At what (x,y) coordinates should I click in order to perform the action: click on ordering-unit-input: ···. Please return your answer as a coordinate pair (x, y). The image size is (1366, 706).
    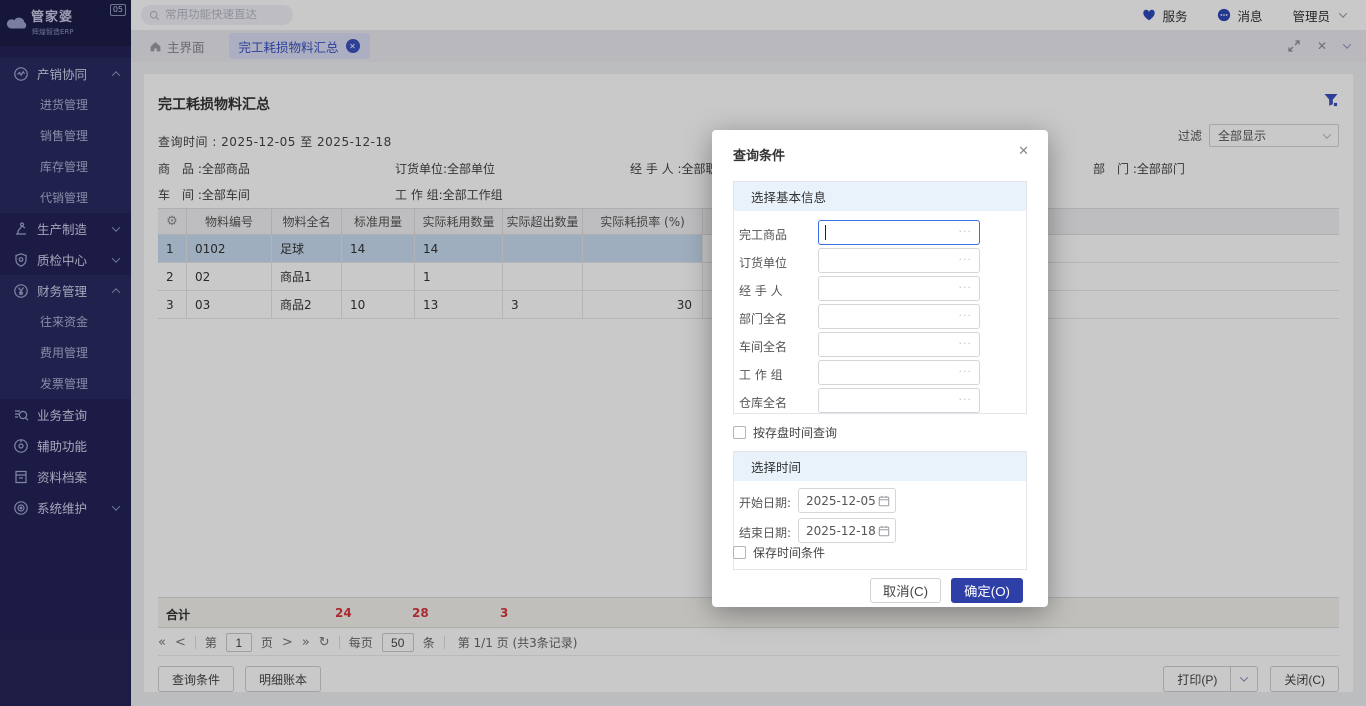
    Looking at the image, I should click on (899, 260).